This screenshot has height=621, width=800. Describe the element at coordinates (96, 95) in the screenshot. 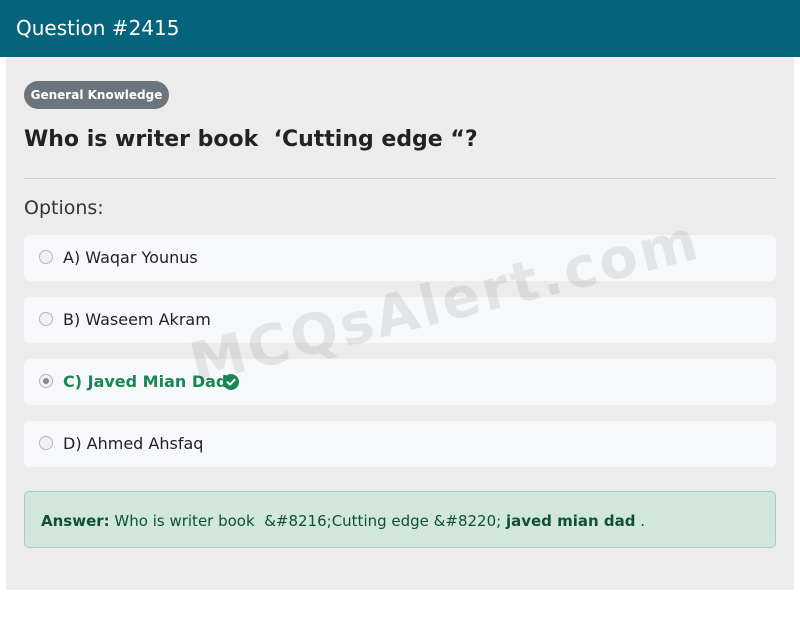

I see `category-badge: General Knowledge` at that location.